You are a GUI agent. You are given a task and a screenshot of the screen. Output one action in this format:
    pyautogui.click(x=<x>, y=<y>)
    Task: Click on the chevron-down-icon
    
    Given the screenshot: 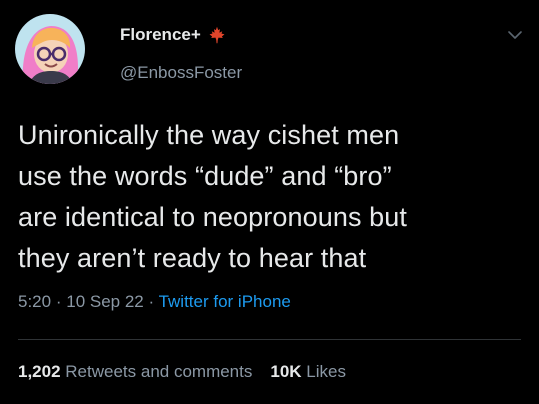 What is the action you would take?
    pyautogui.click(x=515, y=35)
    